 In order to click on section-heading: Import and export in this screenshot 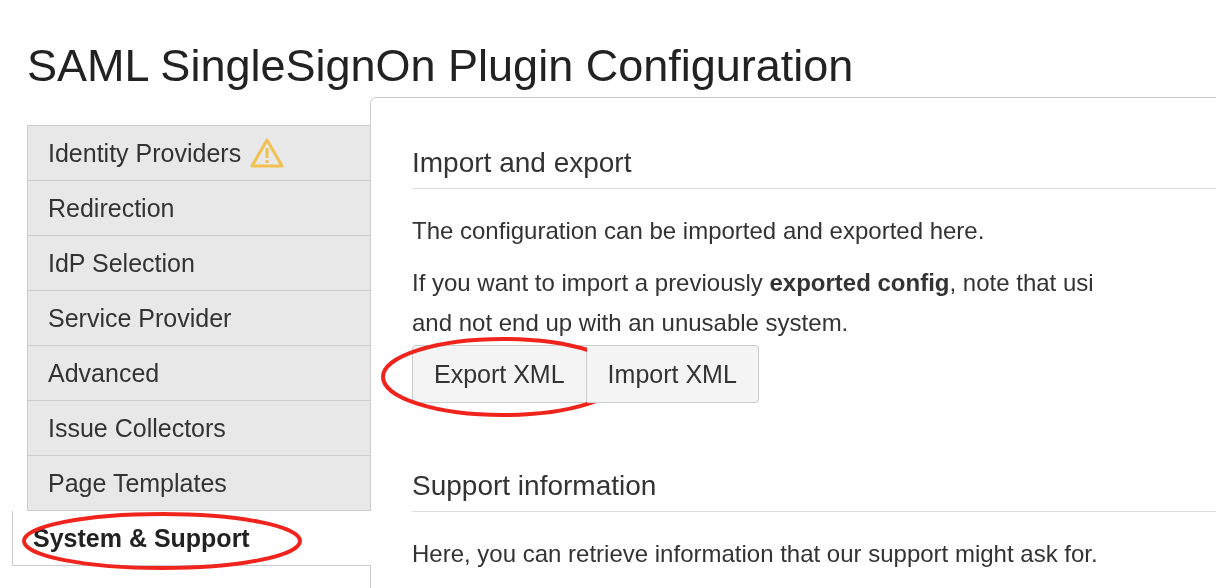, I will do `click(814, 167)`.